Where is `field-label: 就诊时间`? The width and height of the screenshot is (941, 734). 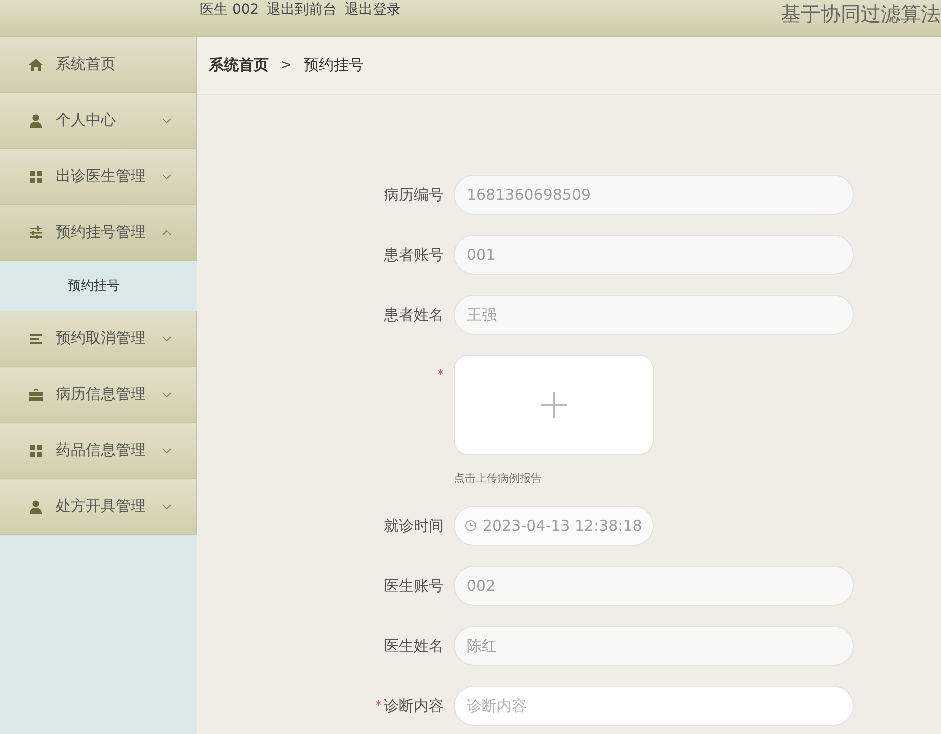
field-label: 就诊时间 is located at coordinates (414, 526).